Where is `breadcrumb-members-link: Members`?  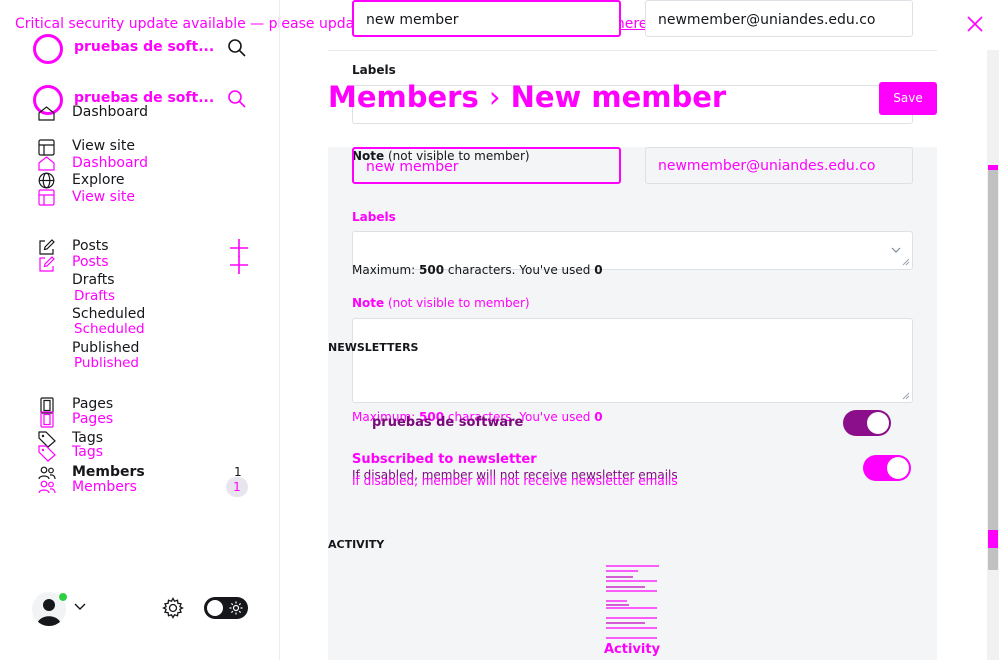
breadcrumb-members-link: Members is located at coordinates (403, 97).